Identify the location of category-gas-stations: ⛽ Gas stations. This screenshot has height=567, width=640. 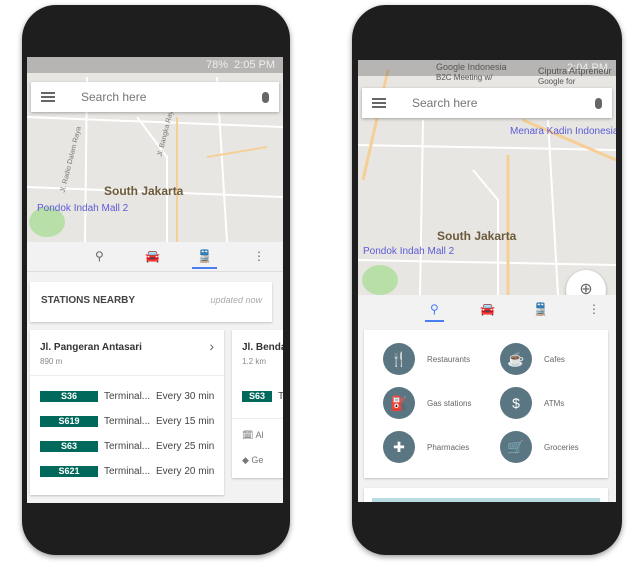
(427, 403).